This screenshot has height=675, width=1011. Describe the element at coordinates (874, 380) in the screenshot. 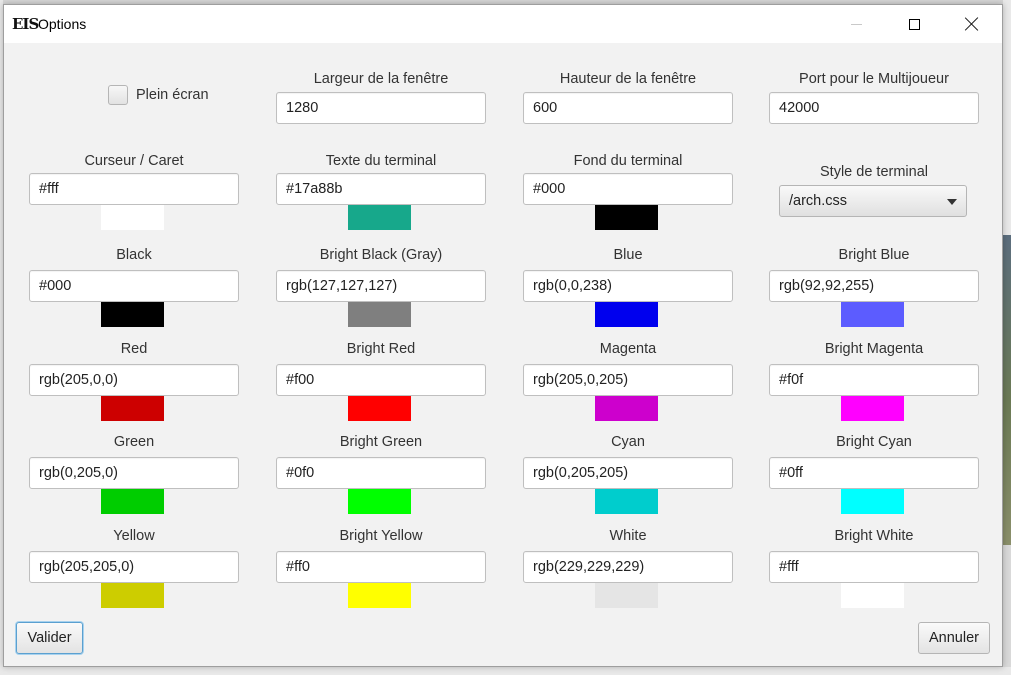

I see `color-input-bright-magenta: #f0f` at that location.